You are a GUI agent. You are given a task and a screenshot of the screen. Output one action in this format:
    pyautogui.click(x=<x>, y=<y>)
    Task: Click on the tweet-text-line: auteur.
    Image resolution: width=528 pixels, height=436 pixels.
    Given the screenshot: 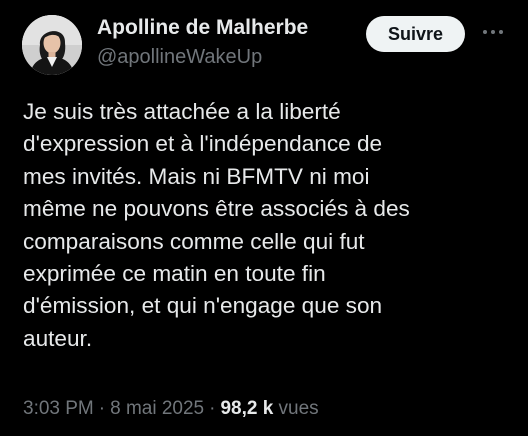 What is the action you would take?
    pyautogui.click(x=58, y=338)
    